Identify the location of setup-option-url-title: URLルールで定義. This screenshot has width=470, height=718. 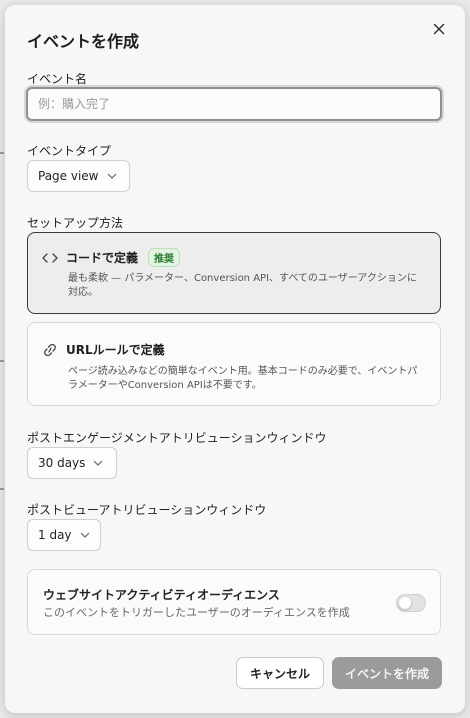
(115, 350).